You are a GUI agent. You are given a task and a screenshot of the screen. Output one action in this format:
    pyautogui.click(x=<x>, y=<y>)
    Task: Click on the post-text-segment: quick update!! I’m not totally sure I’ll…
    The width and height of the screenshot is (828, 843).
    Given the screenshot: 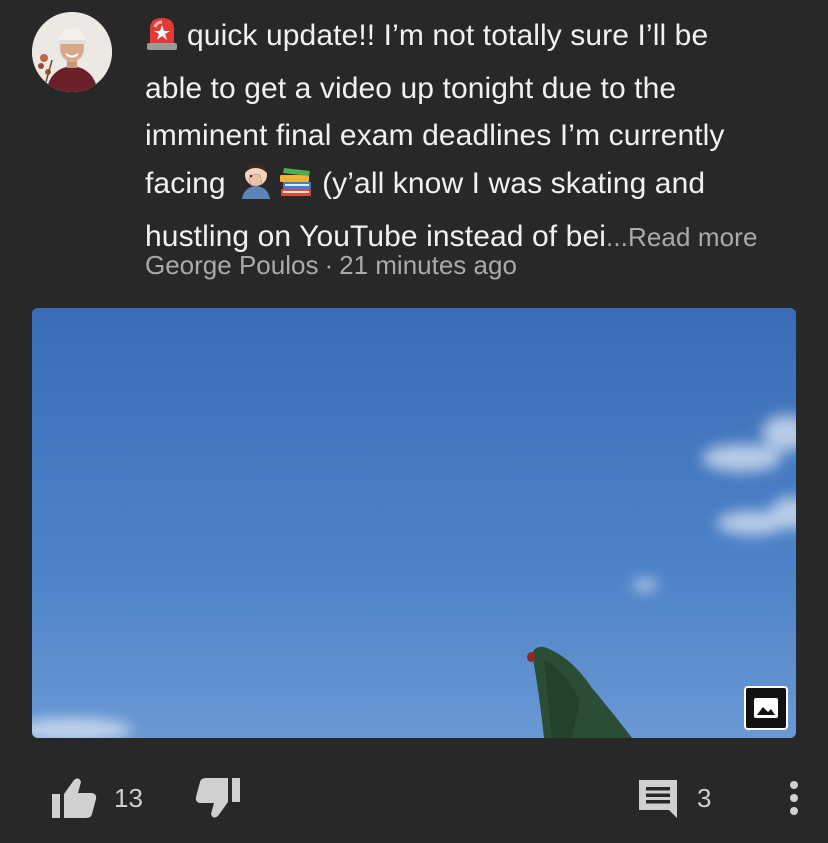 What is the action you would take?
    pyautogui.click(x=448, y=35)
    